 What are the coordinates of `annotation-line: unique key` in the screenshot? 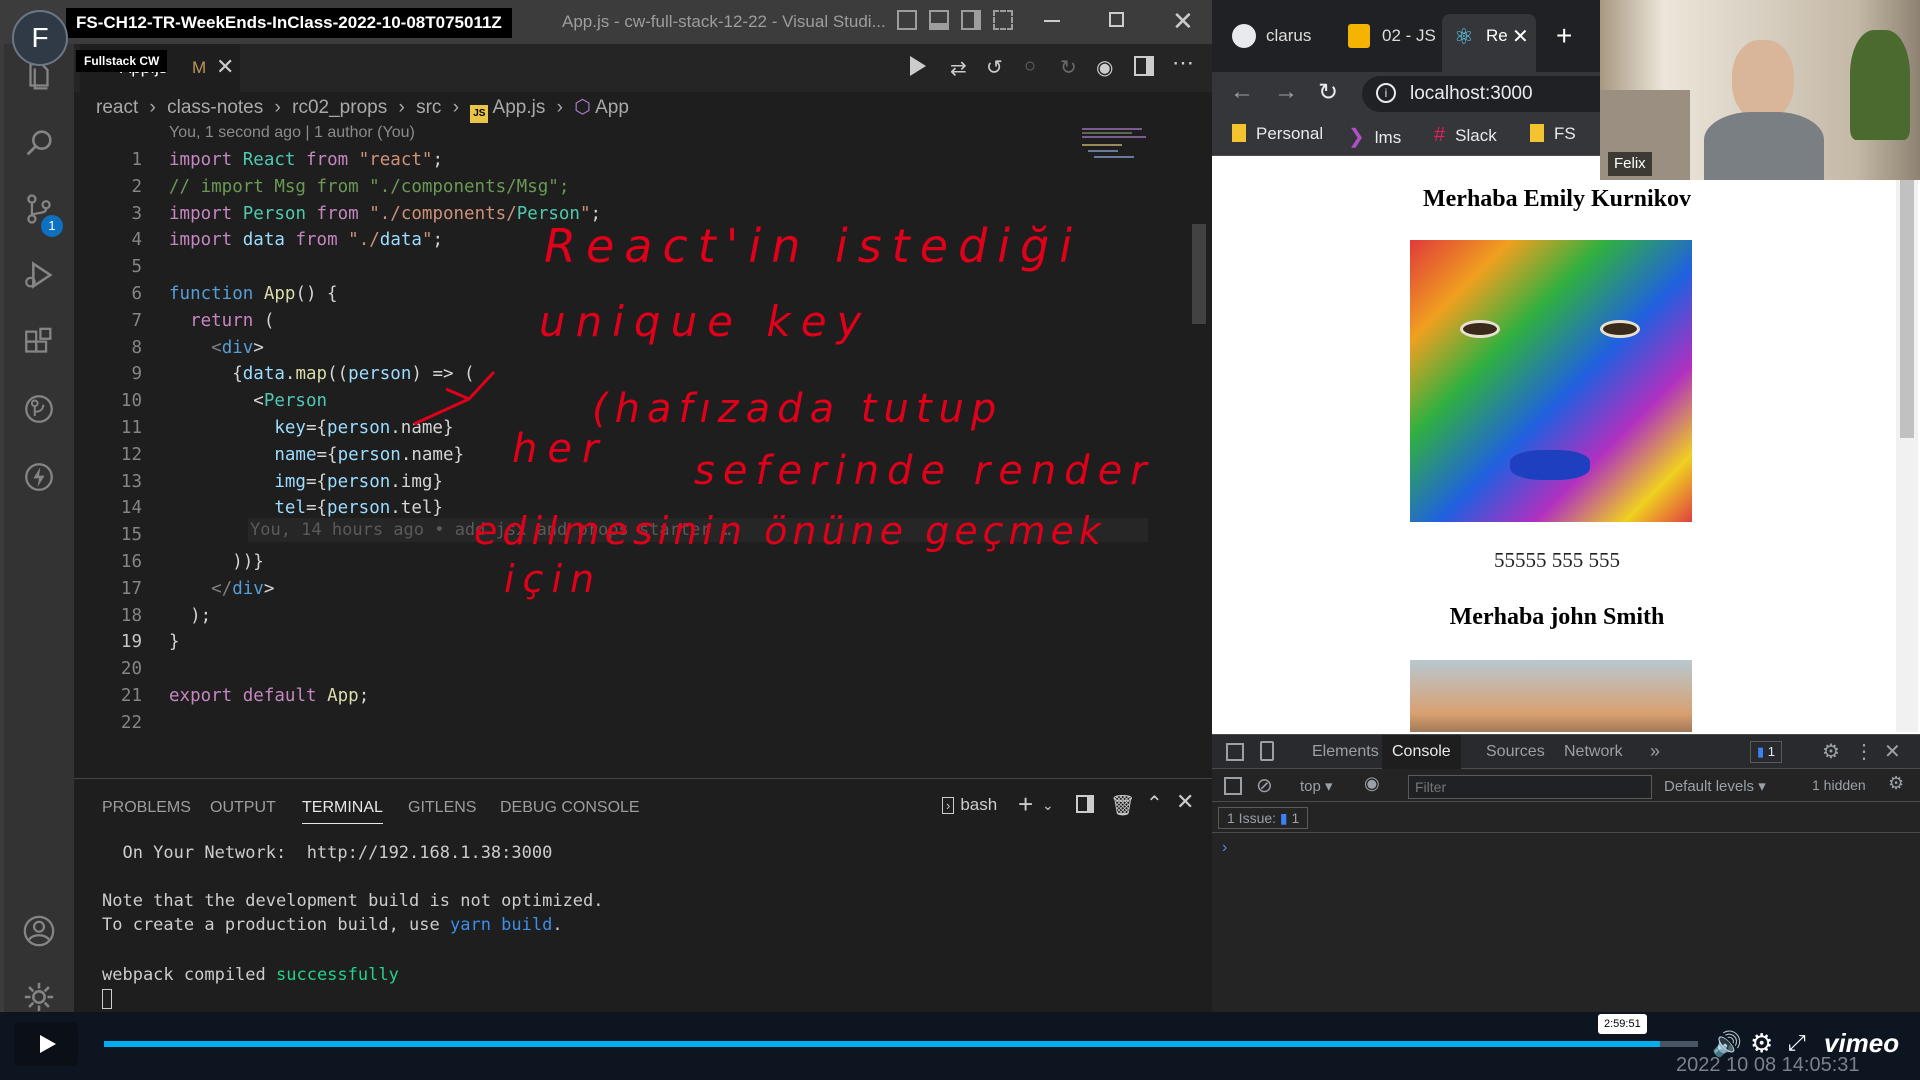 It's located at (705, 321).